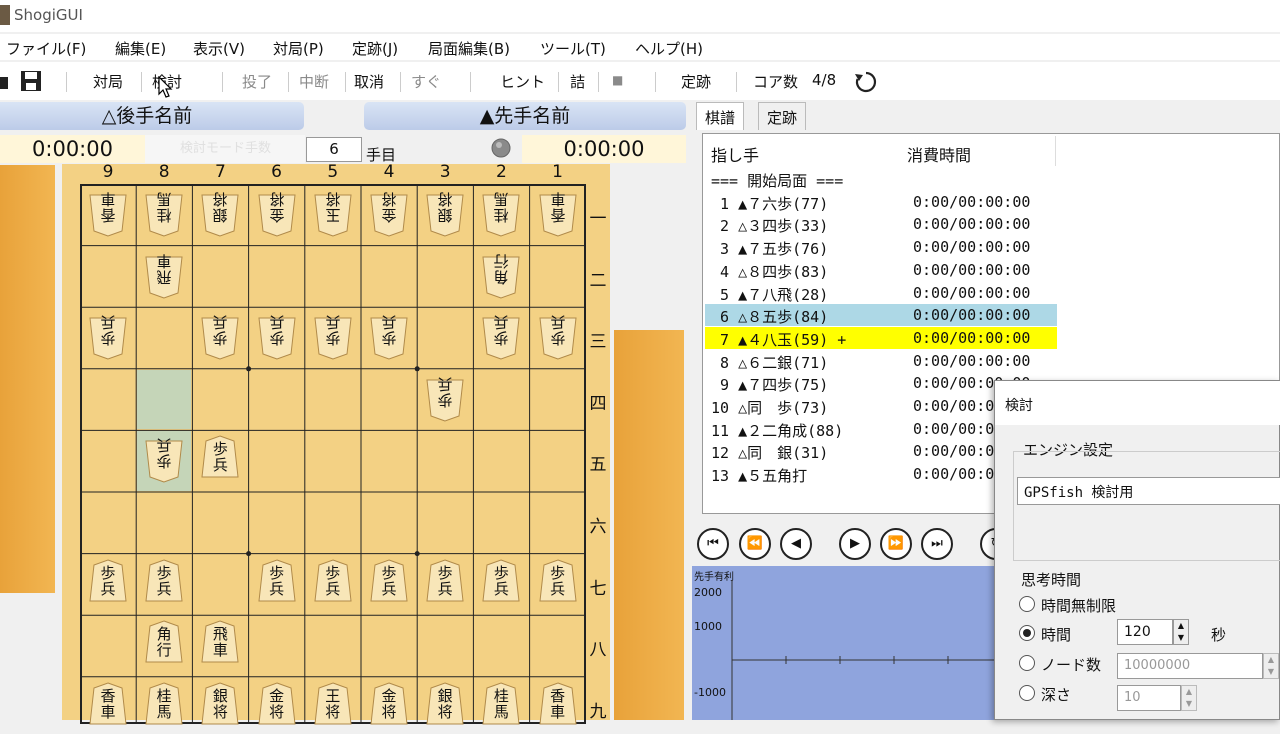 Image resolution: width=1280 pixels, height=734 pixels. What do you see at coordinates (937, 544) in the screenshot?
I see `last-move-button: ⏭` at bounding box center [937, 544].